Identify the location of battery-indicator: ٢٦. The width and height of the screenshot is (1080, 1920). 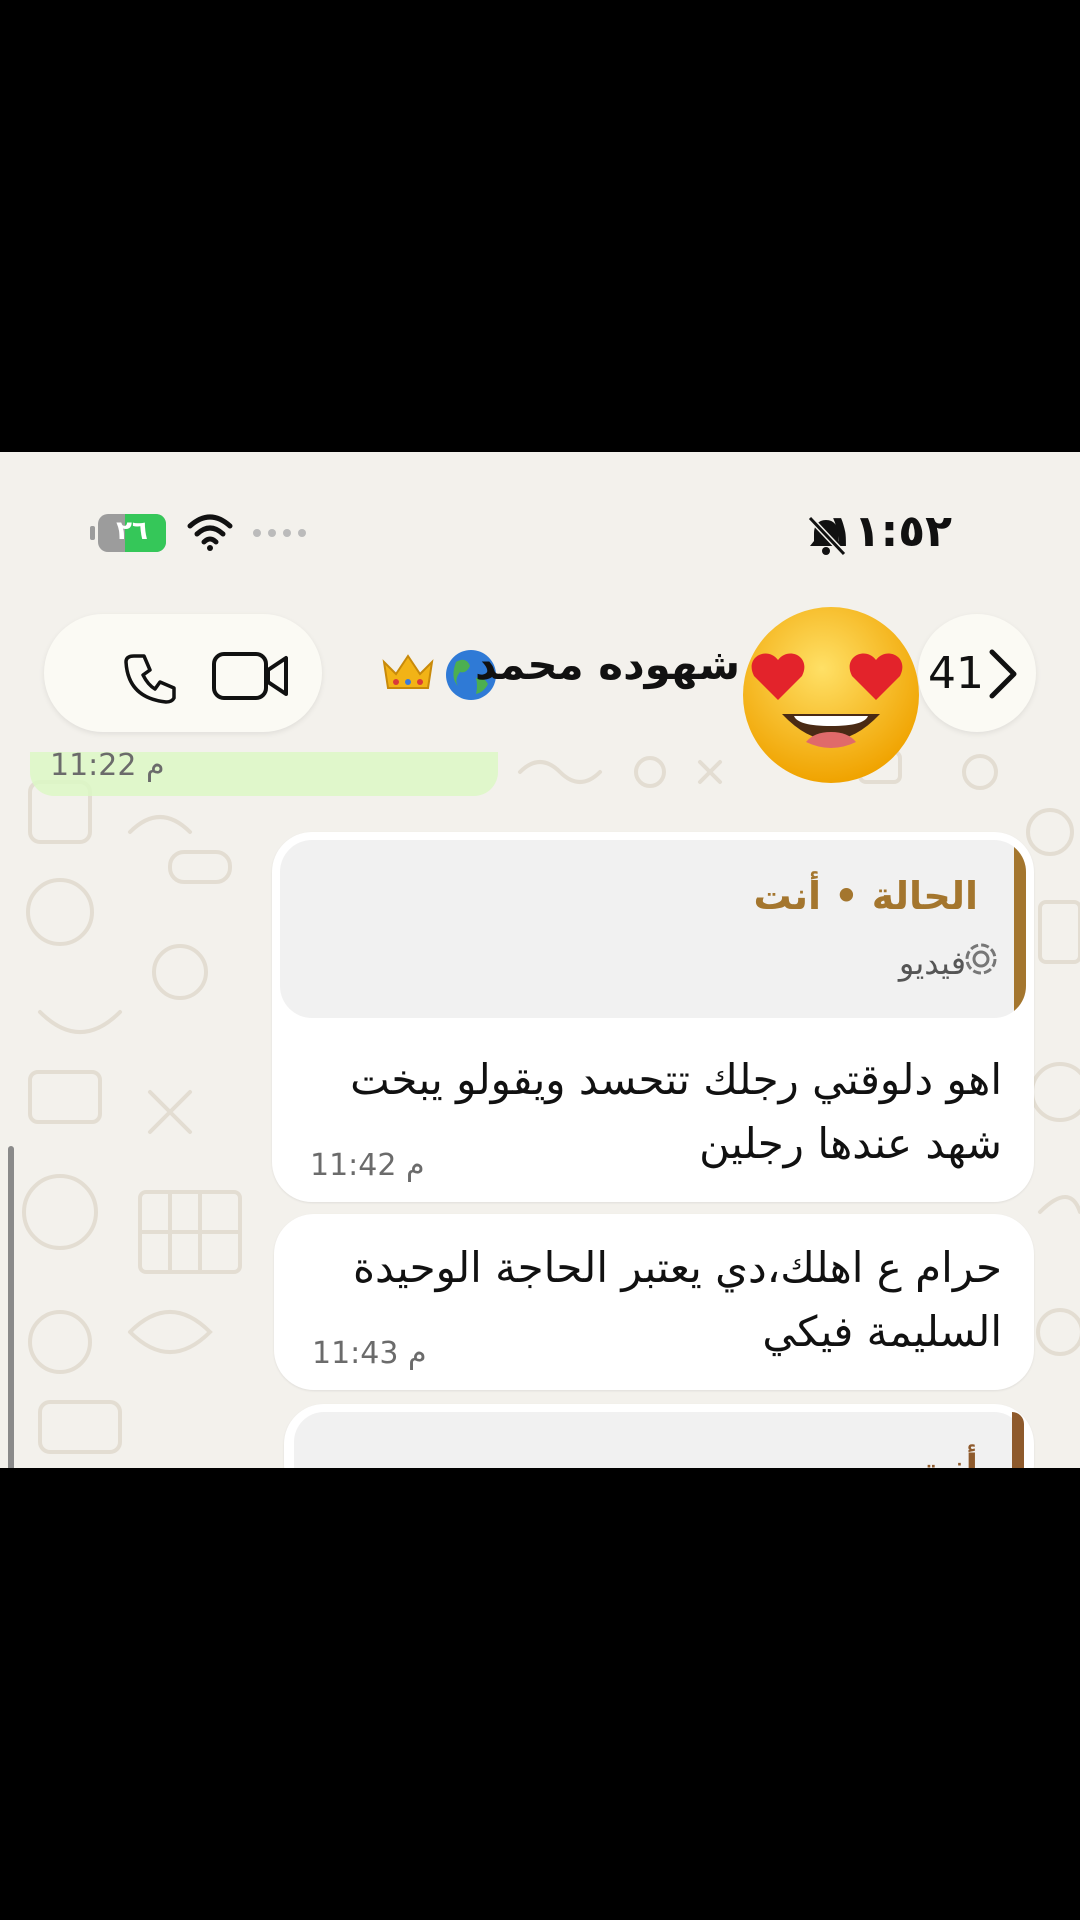
(132, 533).